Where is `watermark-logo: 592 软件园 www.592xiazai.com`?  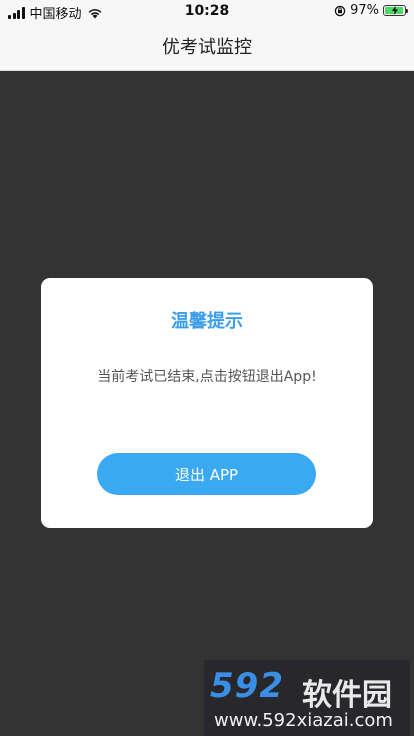 watermark-logo: 592 软件园 www.592xiazai.com is located at coordinates (307, 698).